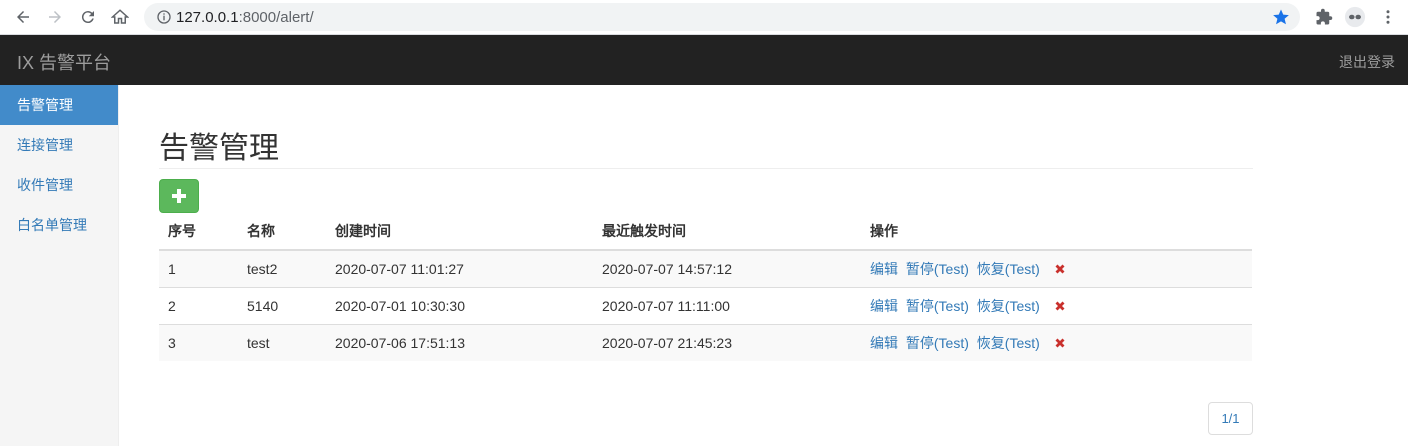  Describe the element at coordinates (198, 232) in the screenshot. I see `column-header-index: 序号` at that location.